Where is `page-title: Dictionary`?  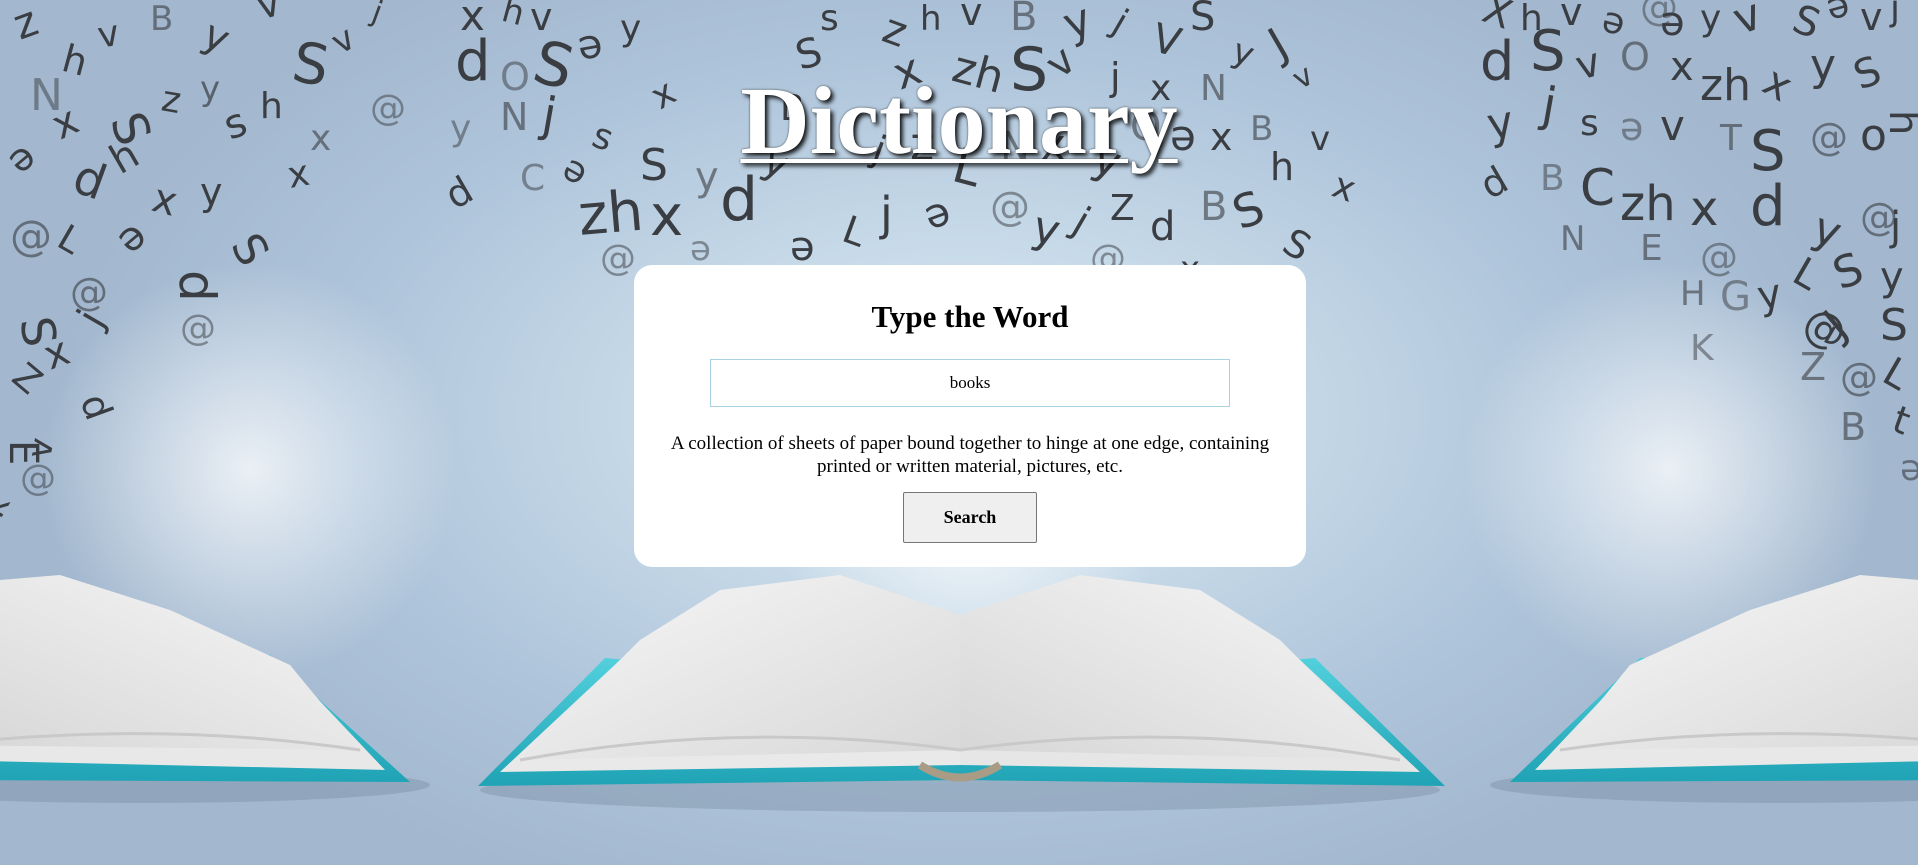
page-title: Dictionary is located at coordinates (959, 120).